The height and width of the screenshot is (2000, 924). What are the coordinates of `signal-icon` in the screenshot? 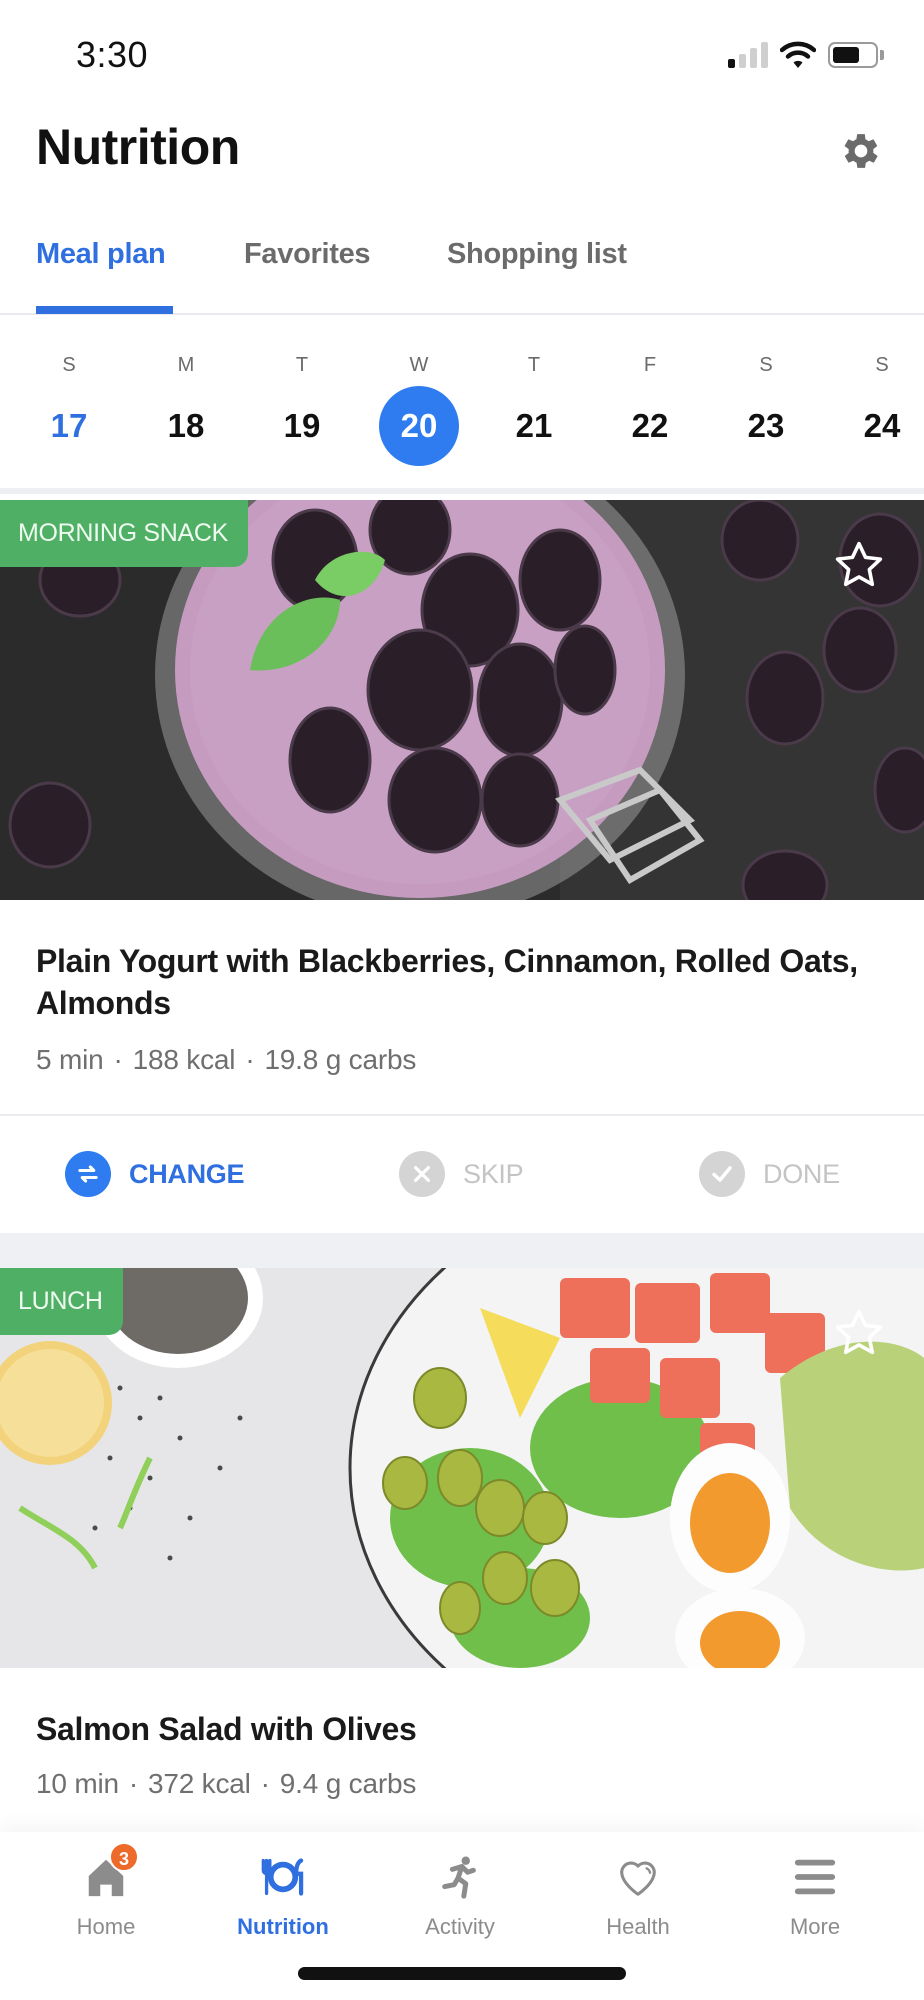 It's located at (749, 55).